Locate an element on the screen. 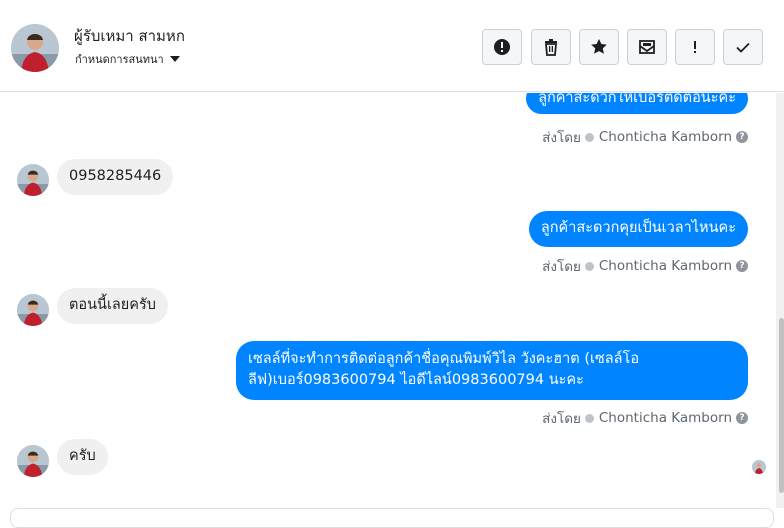 This screenshot has width=784, height=528. trash-icon is located at coordinates (551, 47).